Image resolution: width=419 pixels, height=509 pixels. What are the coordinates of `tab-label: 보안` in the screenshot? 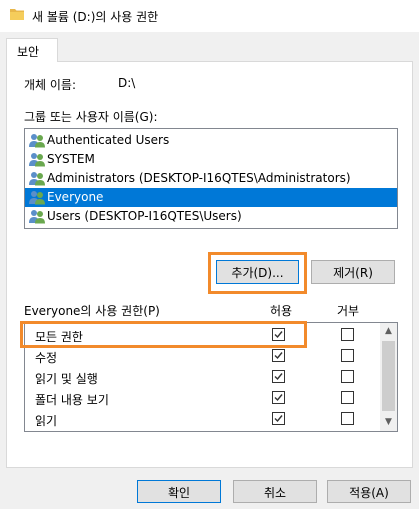 It's located at (28, 52).